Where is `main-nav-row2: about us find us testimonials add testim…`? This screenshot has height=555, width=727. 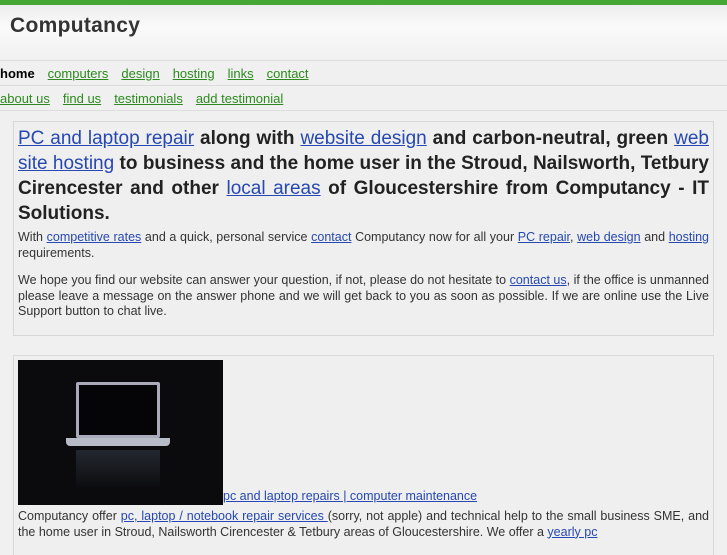
main-nav-row2: about us find us testimonials add testim… is located at coordinates (363, 98).